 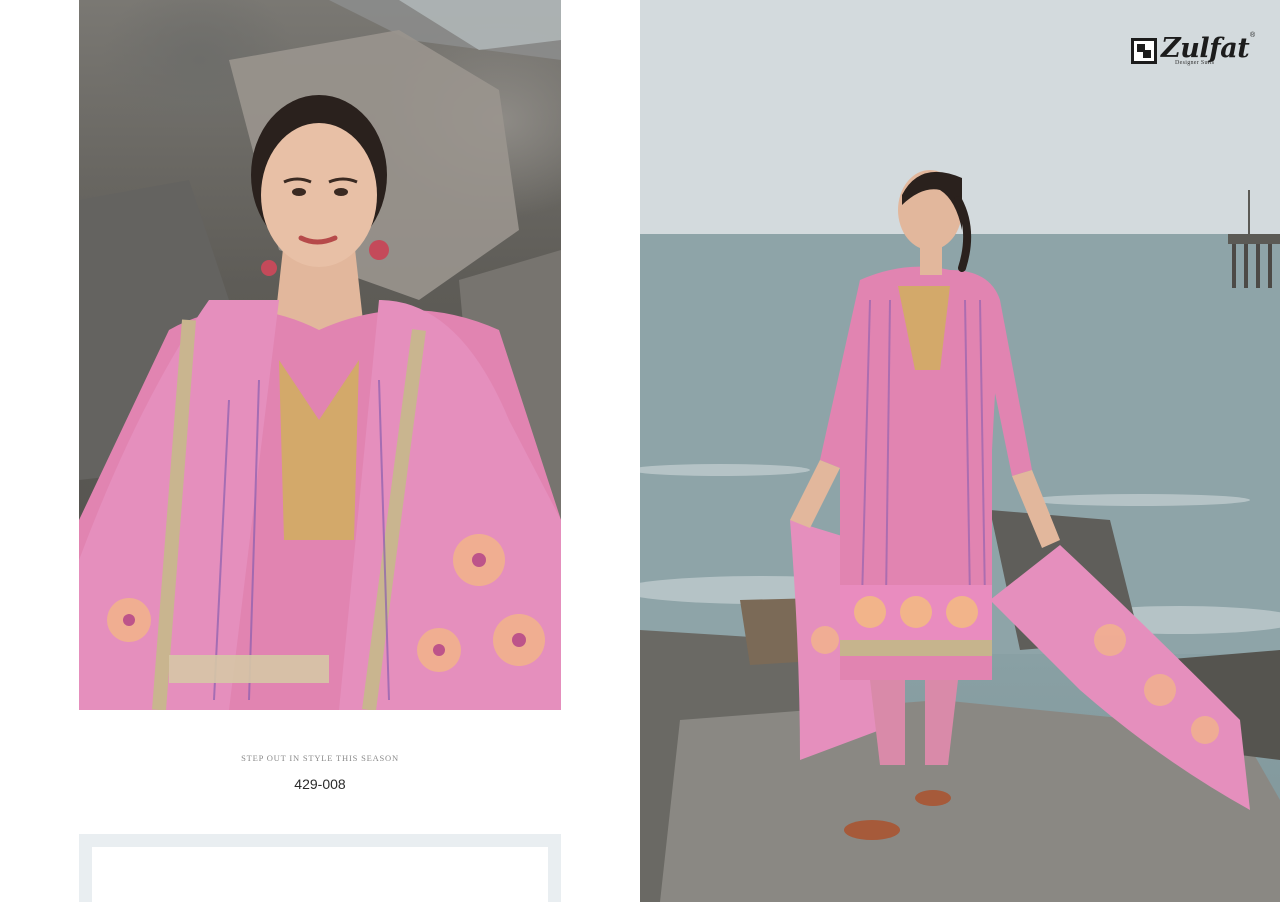 What do you see at coordinates (1193, 51) in the screenshot?
I see `brand-logo: Zulfat Designer Suits ®` at bounding box center [1193, 51].